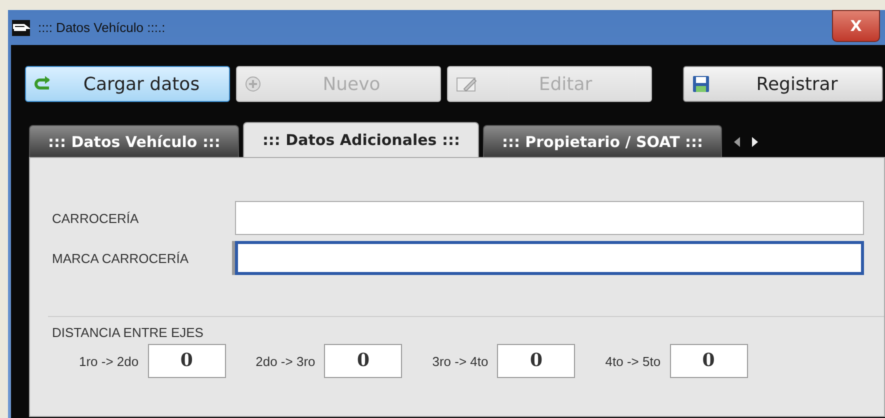  What do you see at coordinates (134, 141) in the screenshot?
I see `tab: ::: Datos Vehículo :::` at bounding box center [134, 141].